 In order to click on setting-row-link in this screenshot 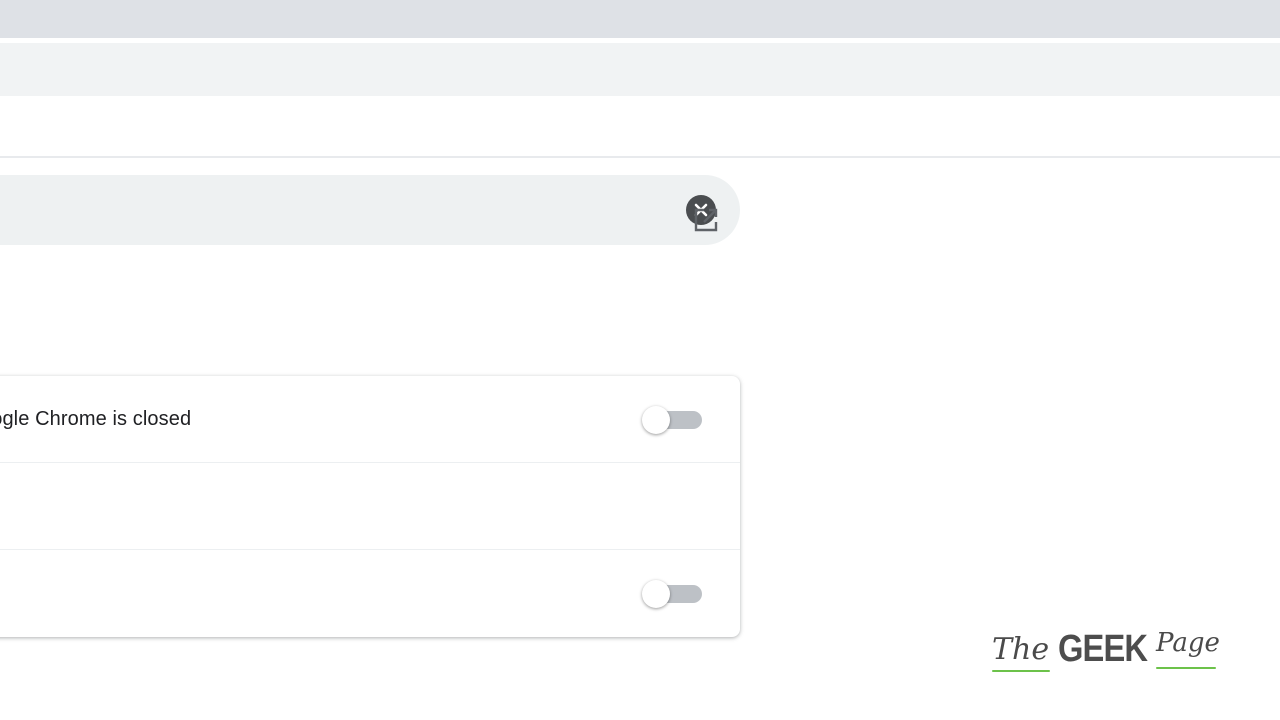, I will do `click(370, 593)`.